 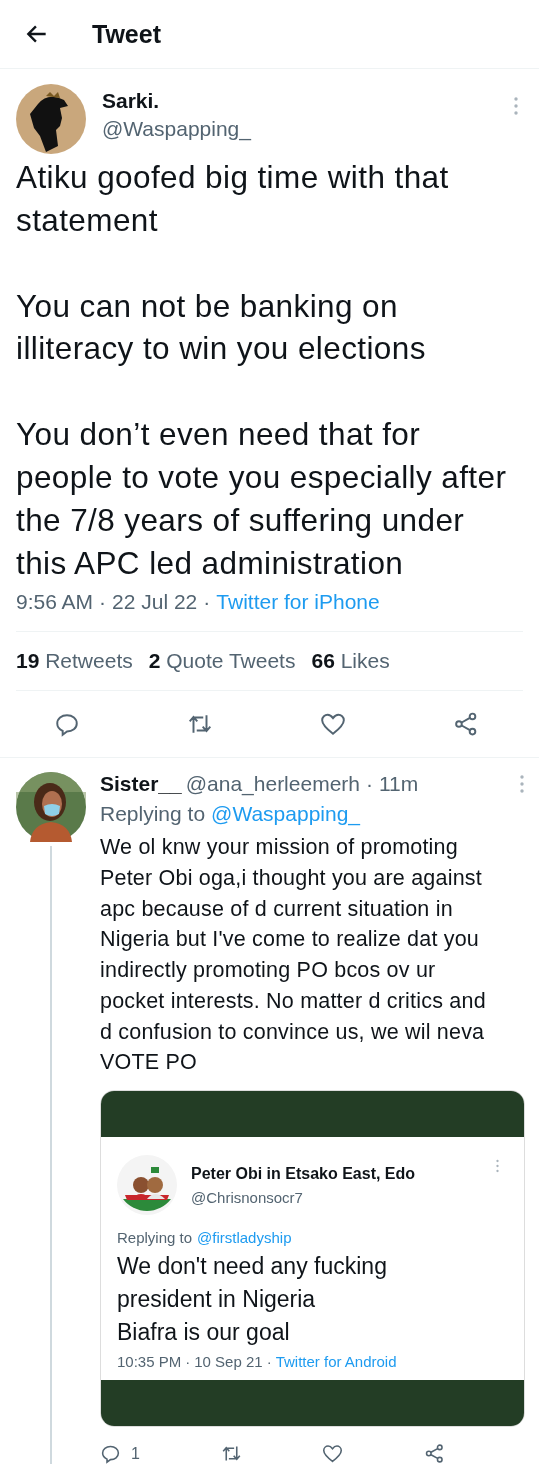 What do you see at coordinates (126, 34) in the screenshot?
I see `page-title: Tweet` at bounding box center [126, 34].